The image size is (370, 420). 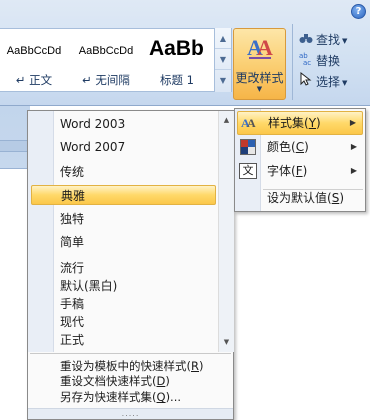 I want to click on style-set-item-selected: 典雅, so click(x=123, y=195).